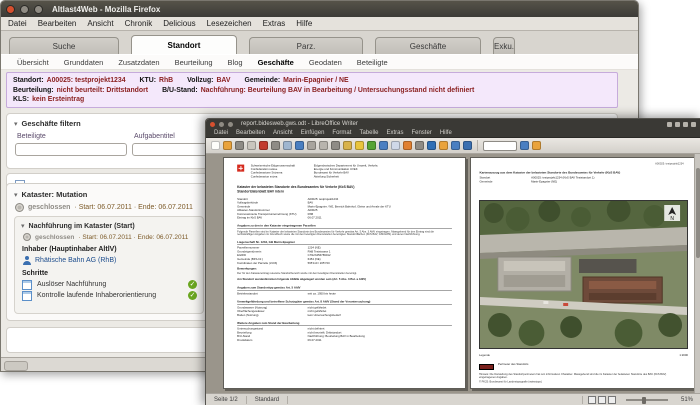 The width and height of the screenshot is (700, 405). What do you see at coordinates (239, 145) in the screenshot?
I see `save-icon` at bounding box center [239, 145].